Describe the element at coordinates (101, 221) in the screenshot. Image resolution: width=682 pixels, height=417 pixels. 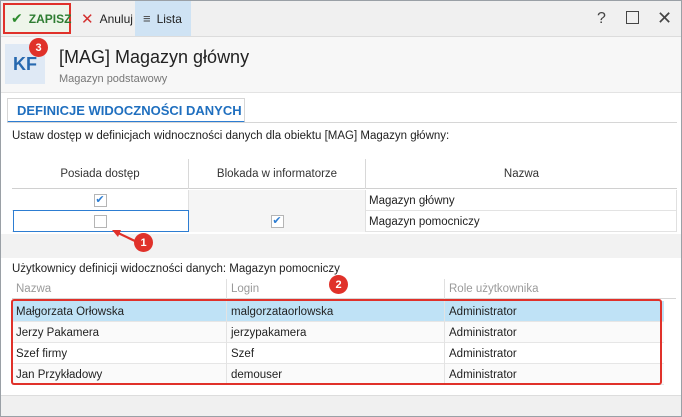
I see `focused-cell-outline` at that location.